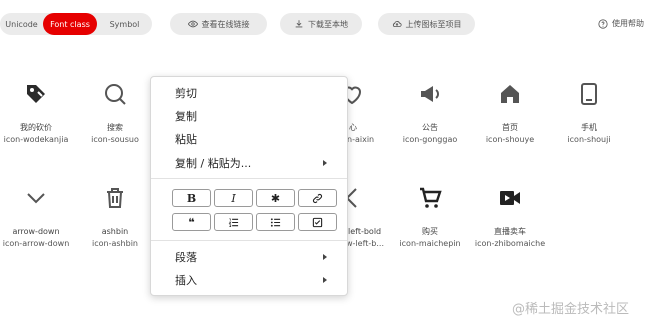 Image resolution: width=664 pixels, height=327 pixels. What do you see at coordinates (510, 139) in the screenshot?
I see `icon-class: icon-shouye` at bounding box center [510, 139].